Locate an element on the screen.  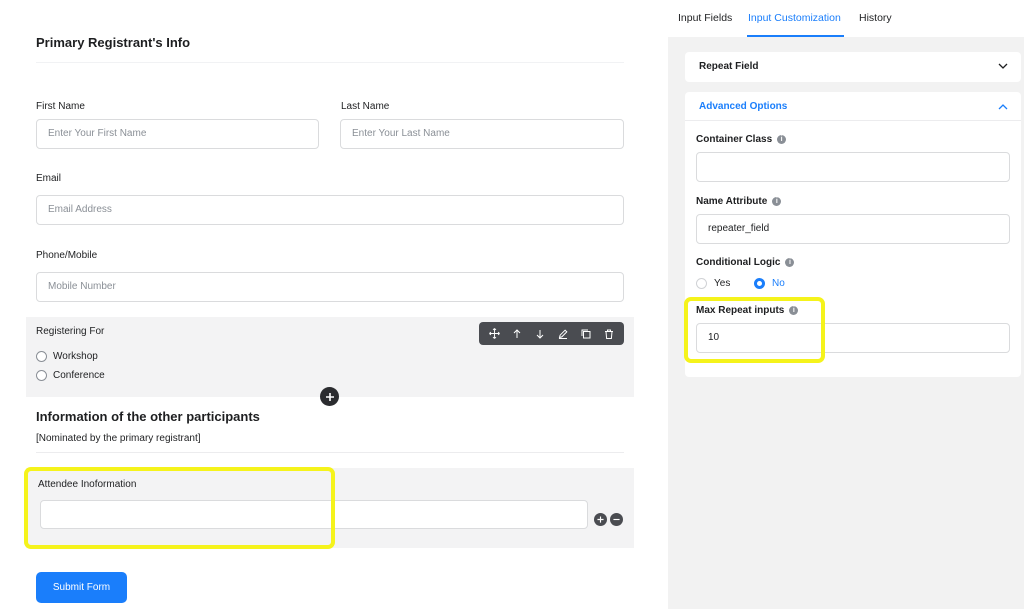
option-label: Conference is located at coordinates (79, 375).